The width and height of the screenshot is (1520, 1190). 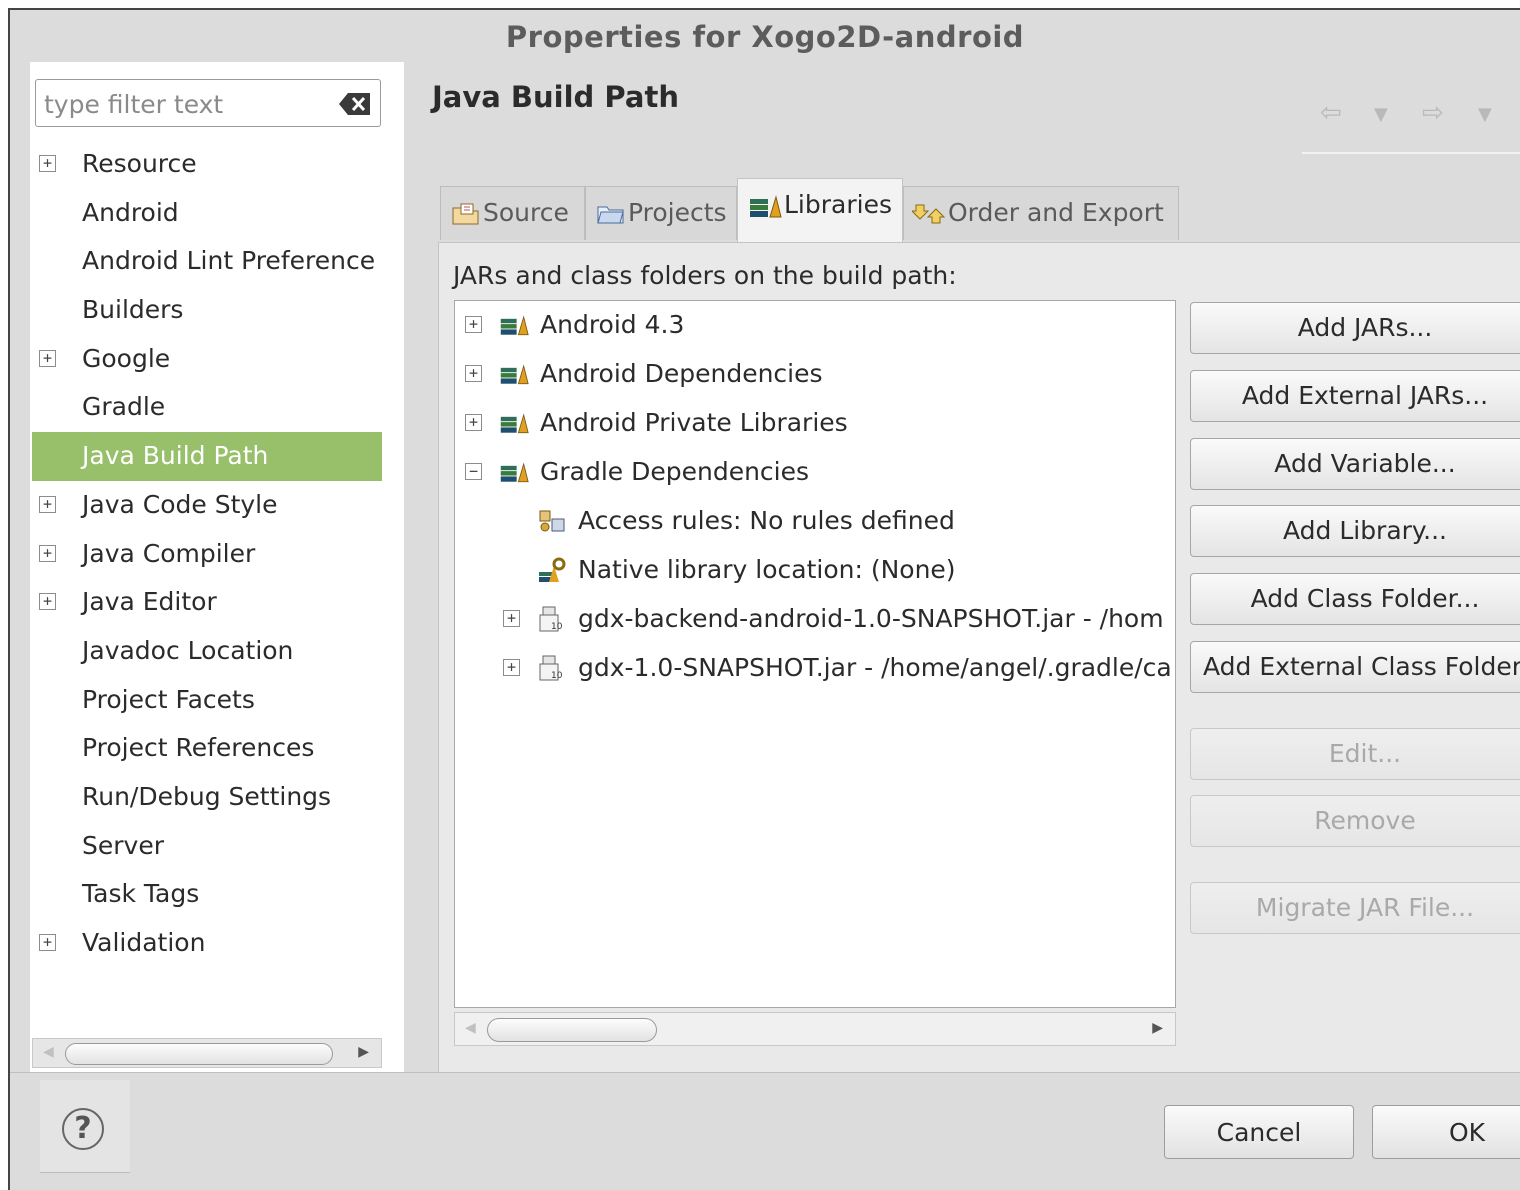 I want to click on tree-row-label: Gradle Dependencies, so click(x=675, y=471).